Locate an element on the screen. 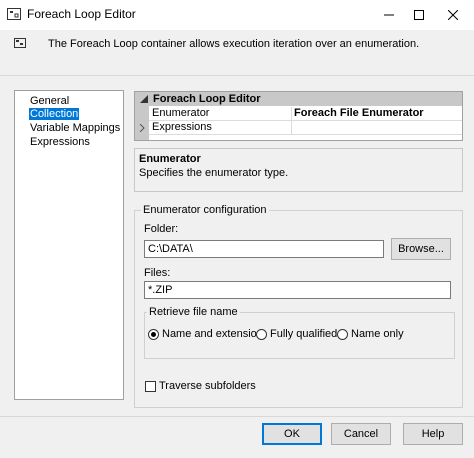  group-legend: Retrieve file name is located at coordinates (193, 312).